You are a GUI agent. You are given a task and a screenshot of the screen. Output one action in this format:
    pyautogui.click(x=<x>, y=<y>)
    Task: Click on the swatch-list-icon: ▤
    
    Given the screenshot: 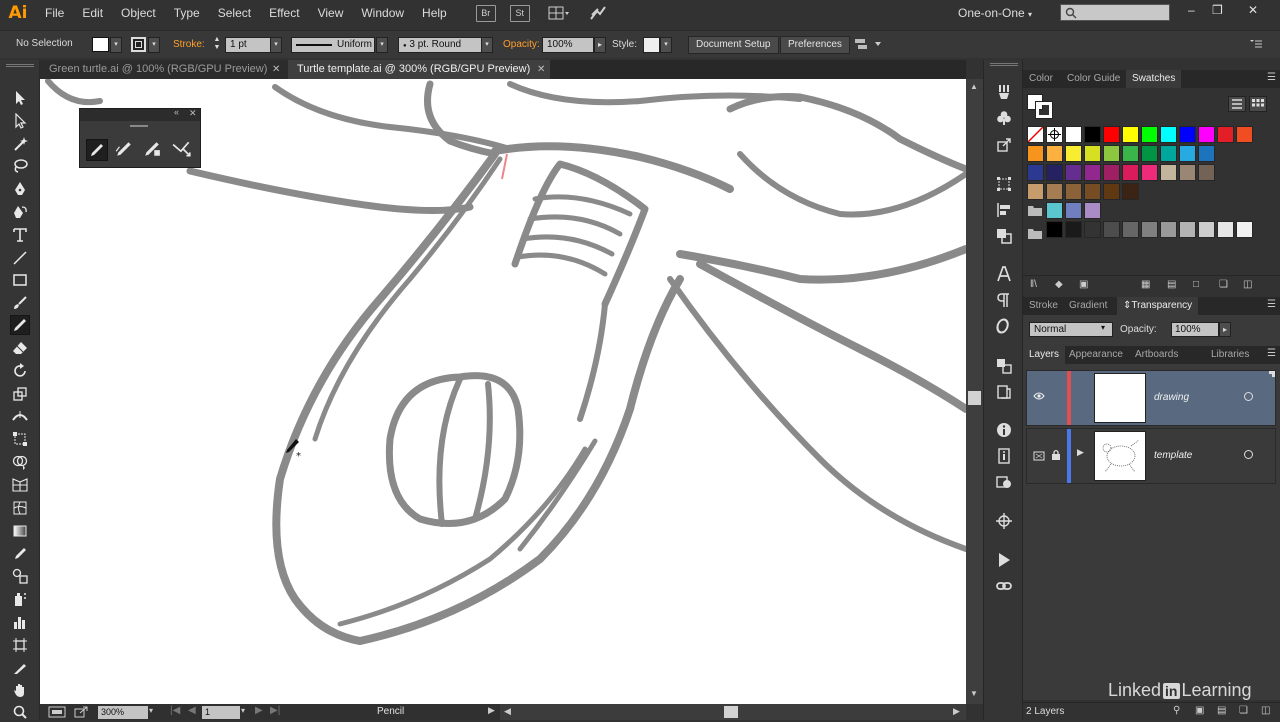 What is the action you would take?
    pyautogui.click(x=1171, y=284)
    